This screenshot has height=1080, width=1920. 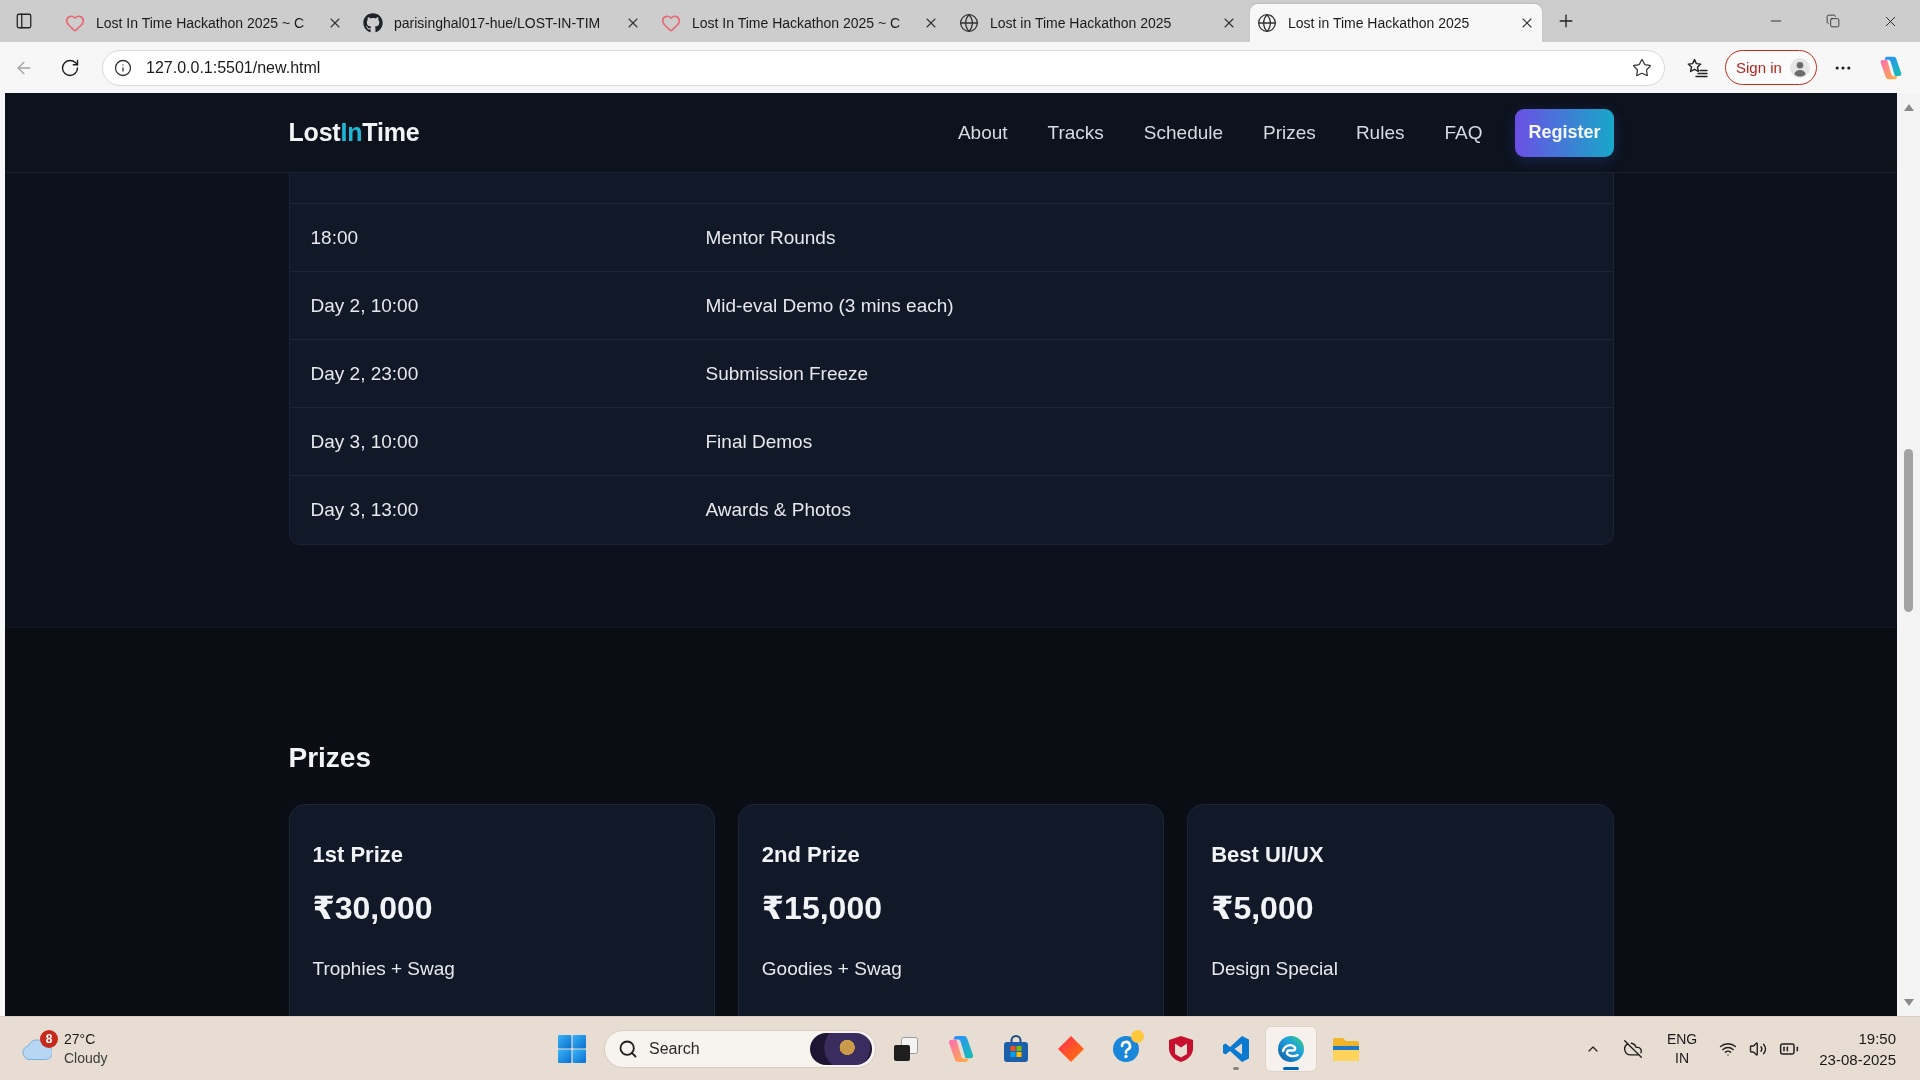 I want to click on time-cell: 18:00, so click(x=334, y=237).